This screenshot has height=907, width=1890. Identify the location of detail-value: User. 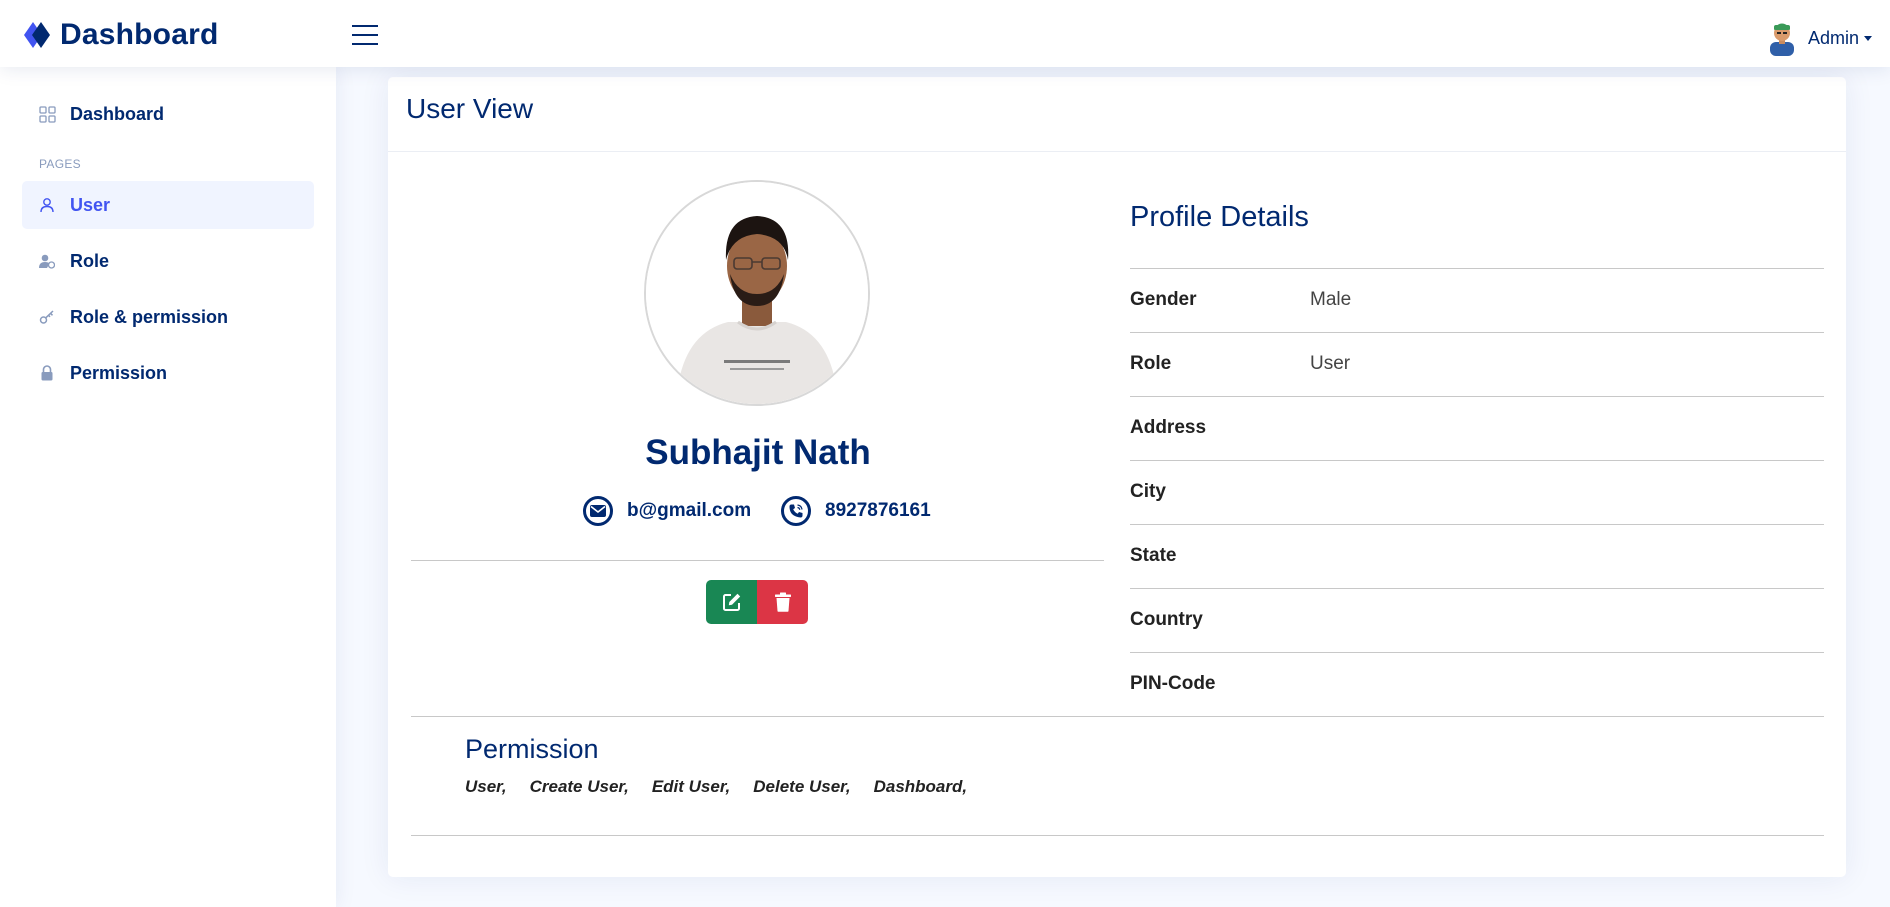
(1330, 363).